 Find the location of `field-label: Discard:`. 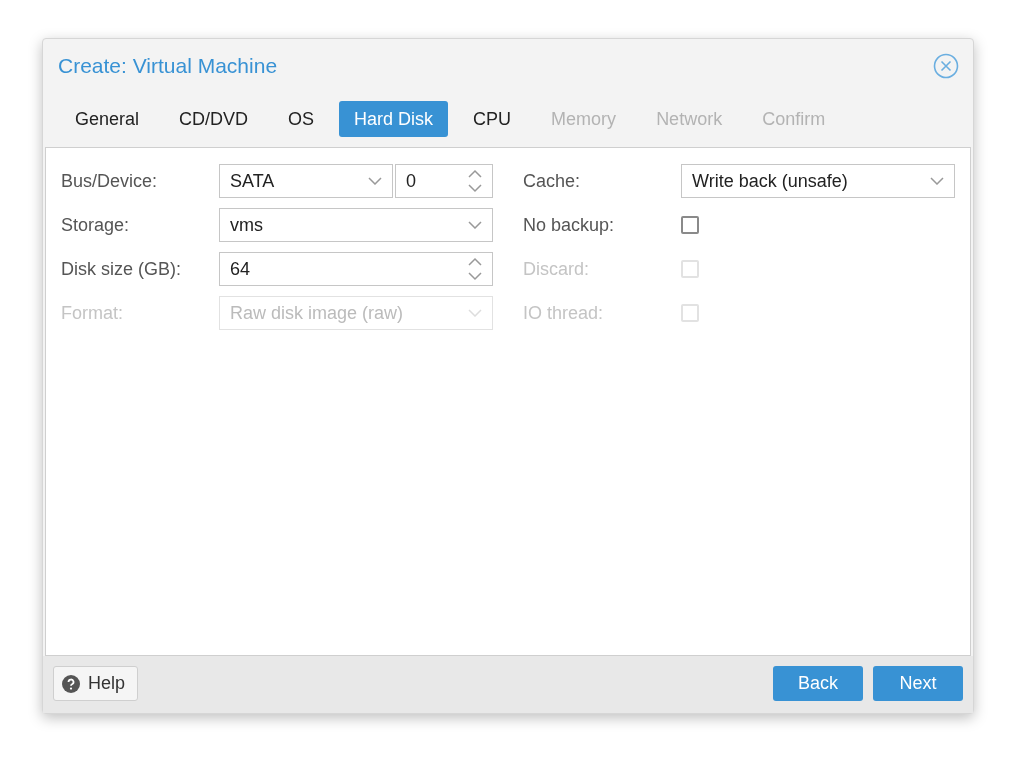

field-label: Discard: is located at coordinates (556, 269).